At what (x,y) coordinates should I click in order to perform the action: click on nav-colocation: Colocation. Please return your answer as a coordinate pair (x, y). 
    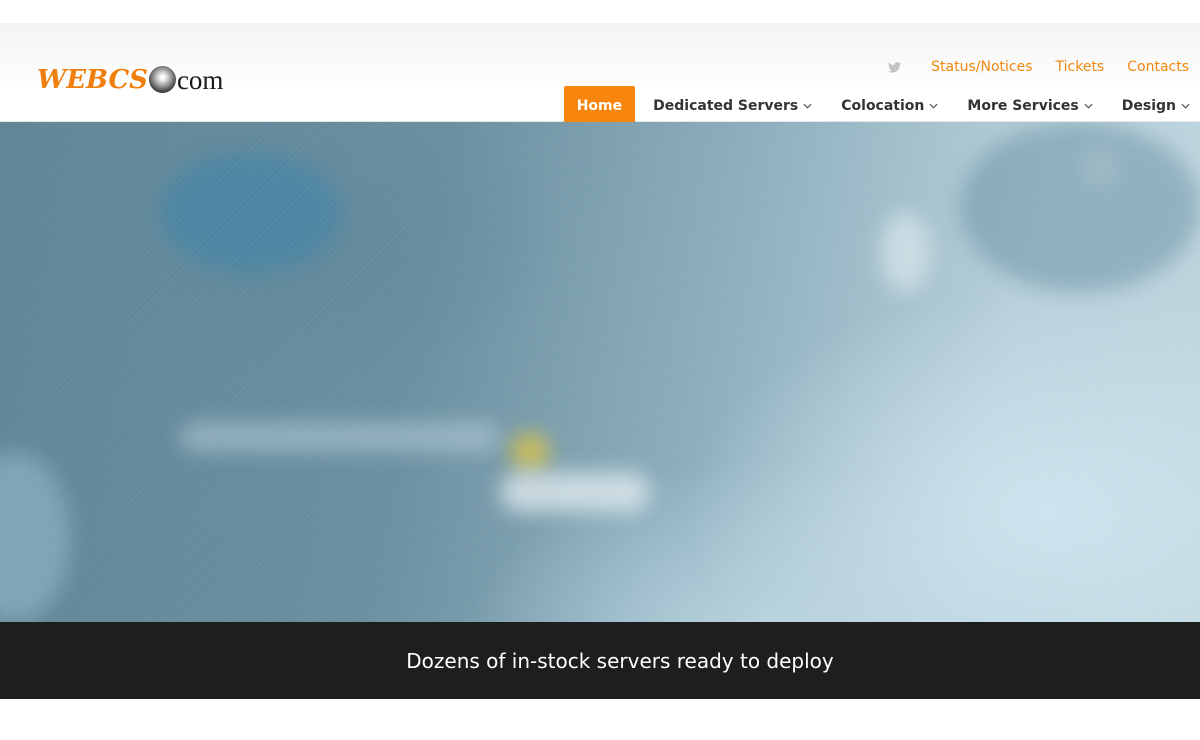
    Looking at the image, I should click on (889, 106).